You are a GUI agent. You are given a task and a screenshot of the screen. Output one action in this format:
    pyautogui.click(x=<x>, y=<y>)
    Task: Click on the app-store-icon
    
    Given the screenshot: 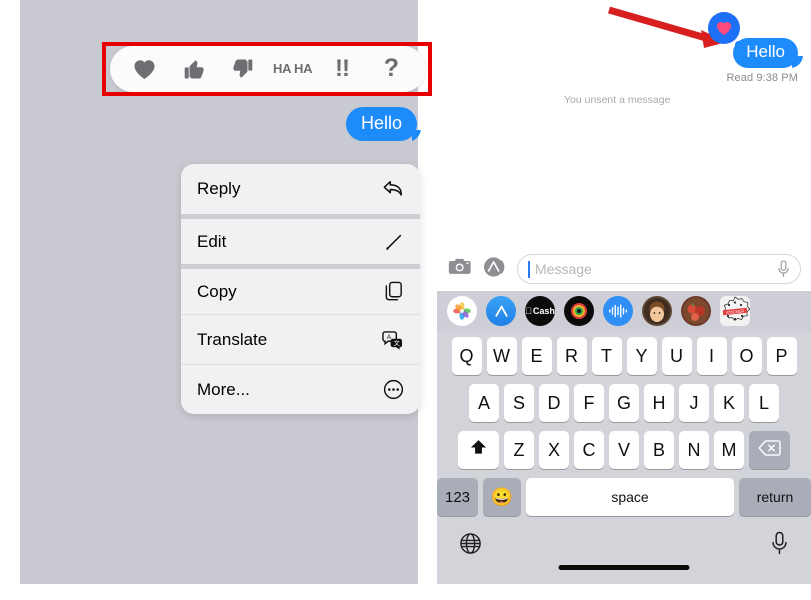 What is the action you would take?
    pyautogui.click(x=495, y=269)
    